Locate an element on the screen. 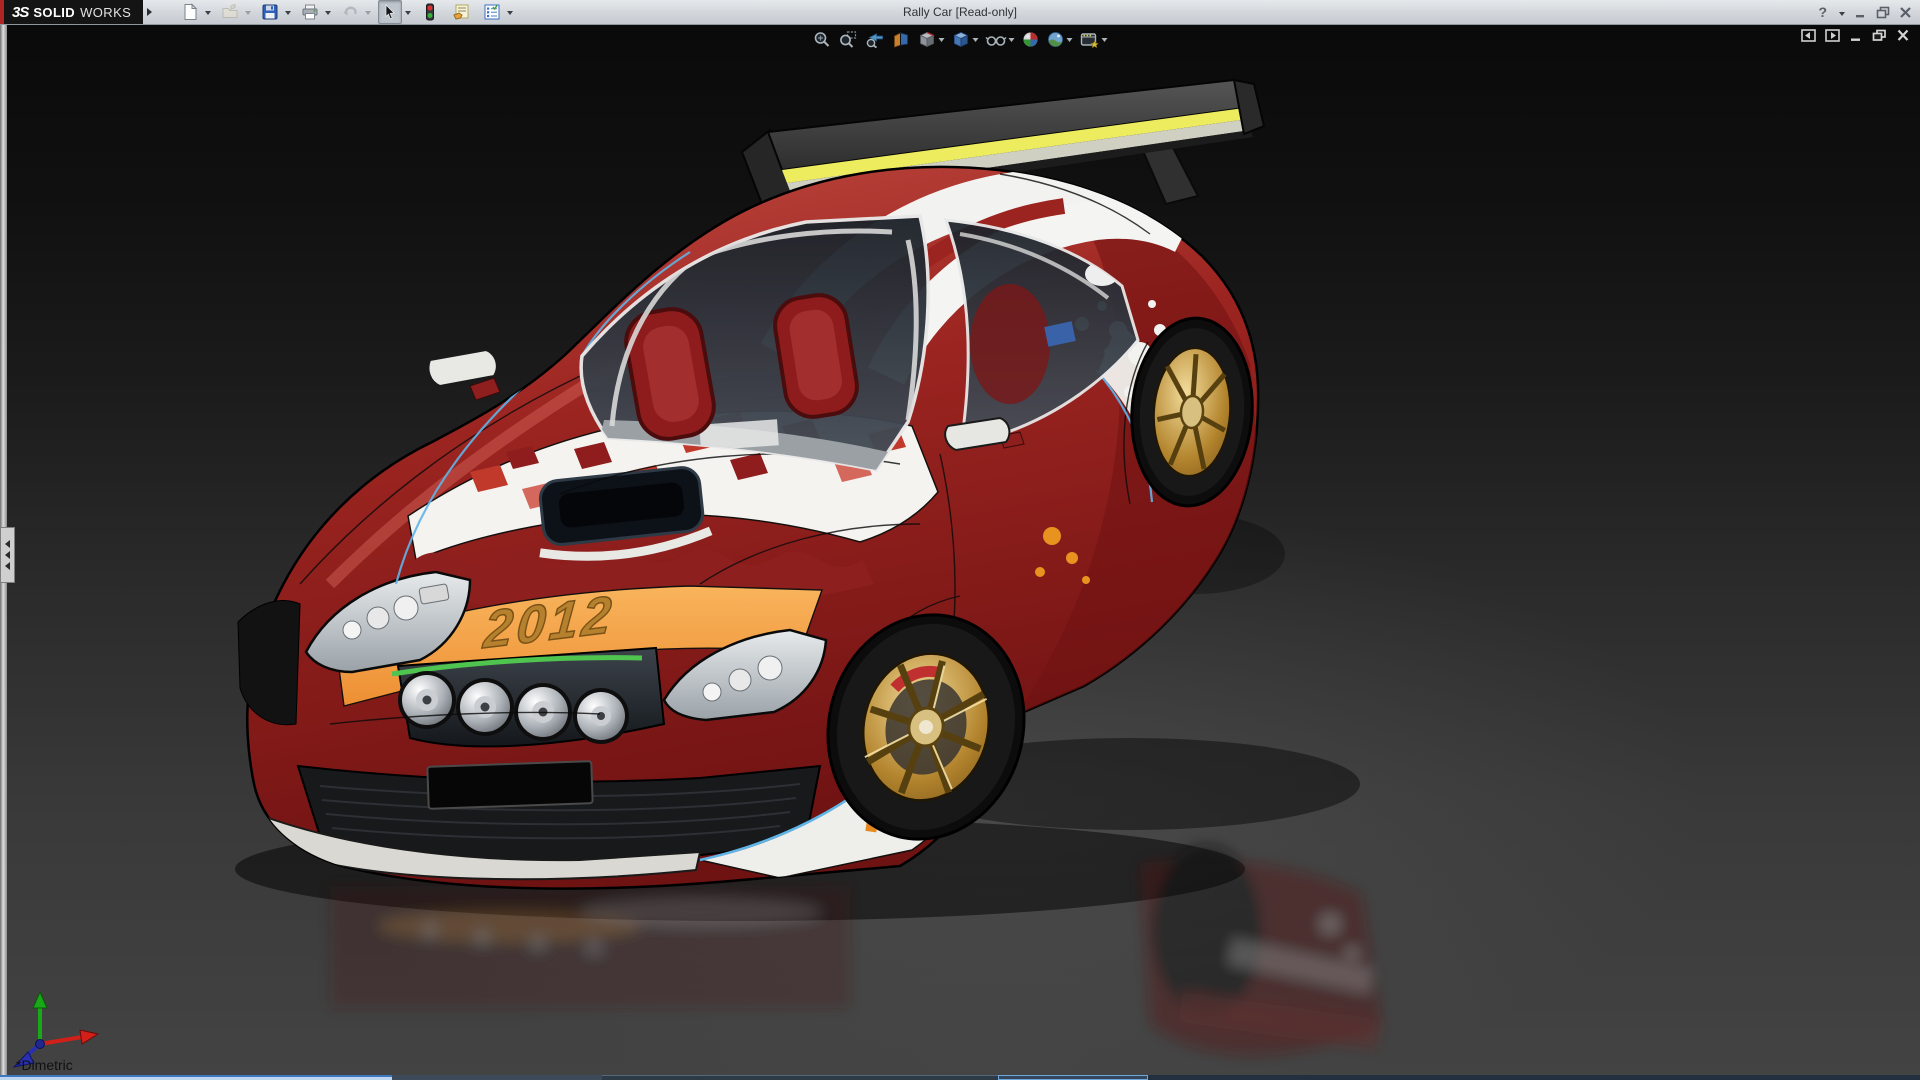  select-dropdown-arrow-icon is located at coordinates (408, 13).